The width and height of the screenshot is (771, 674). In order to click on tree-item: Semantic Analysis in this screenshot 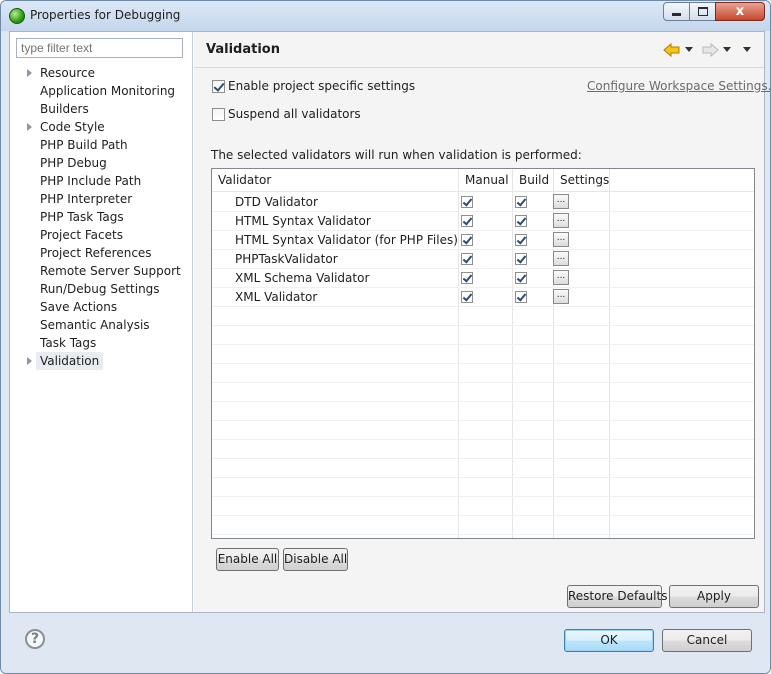, I will do `click(95, 325)`.